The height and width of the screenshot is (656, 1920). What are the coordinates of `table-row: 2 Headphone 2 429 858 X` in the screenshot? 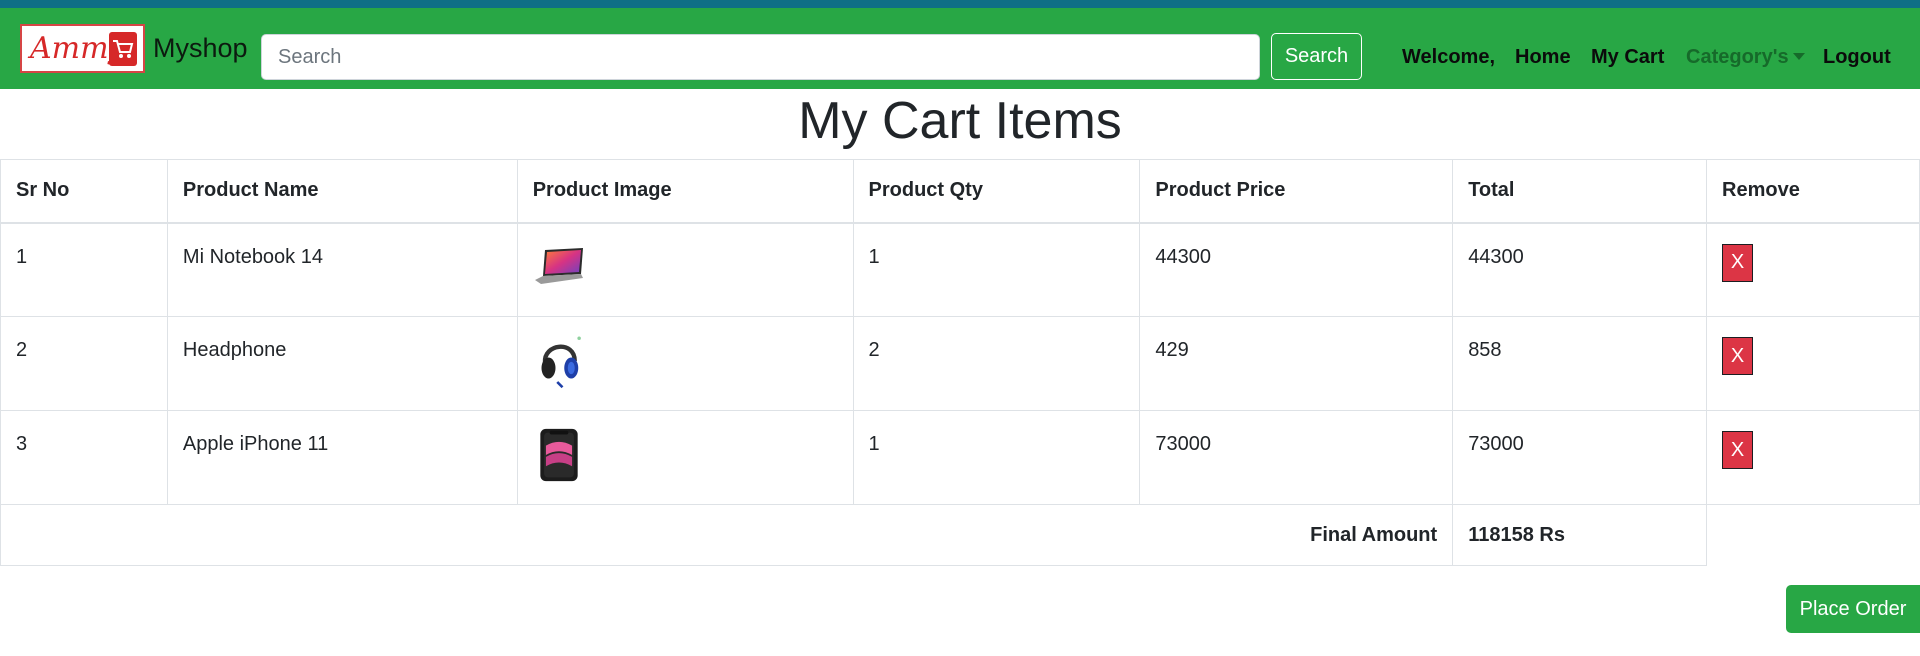 It's located at (960, 363).